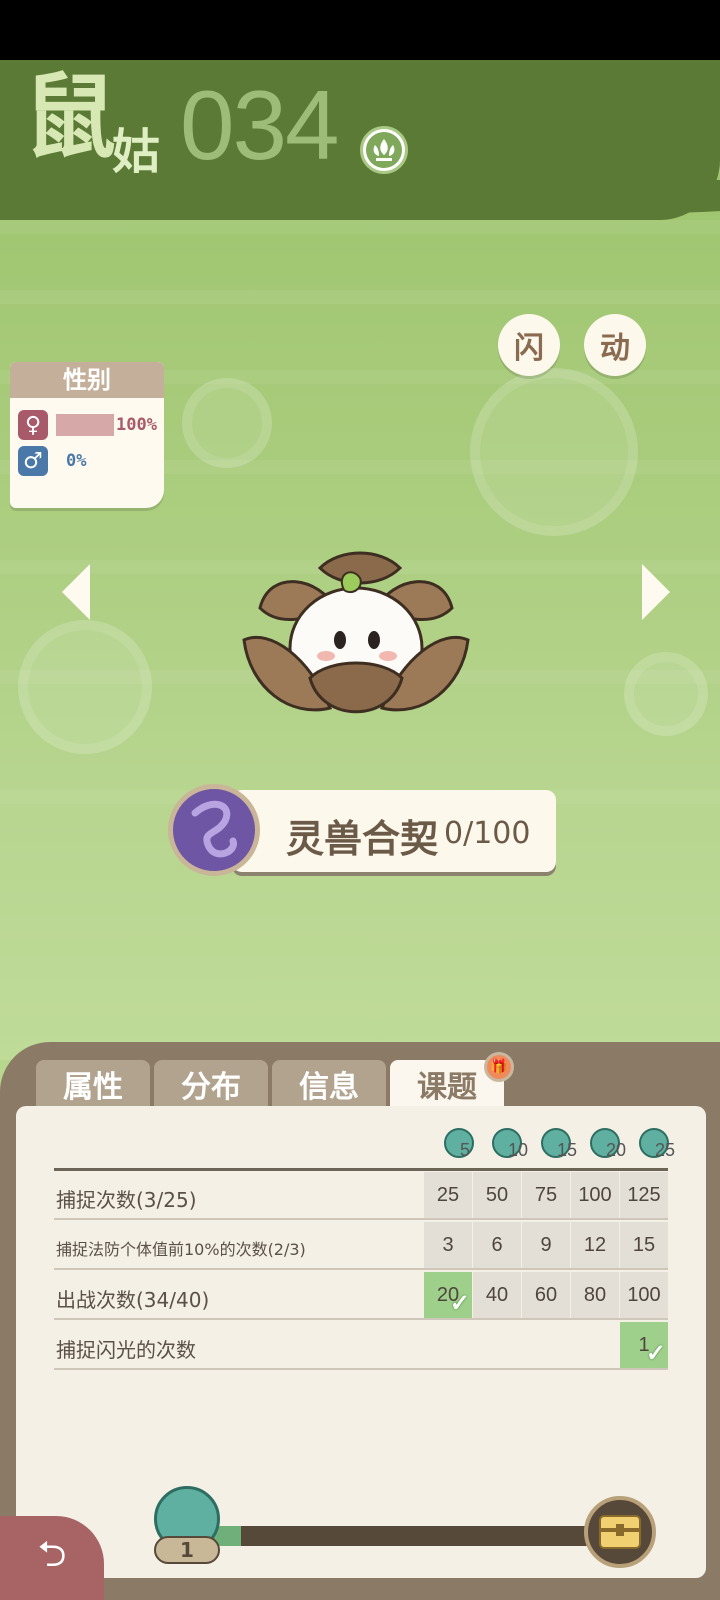 The width and height of the screenshot is (720, 1600). I want to click on reward-coin: 10, so click(516, 1146).